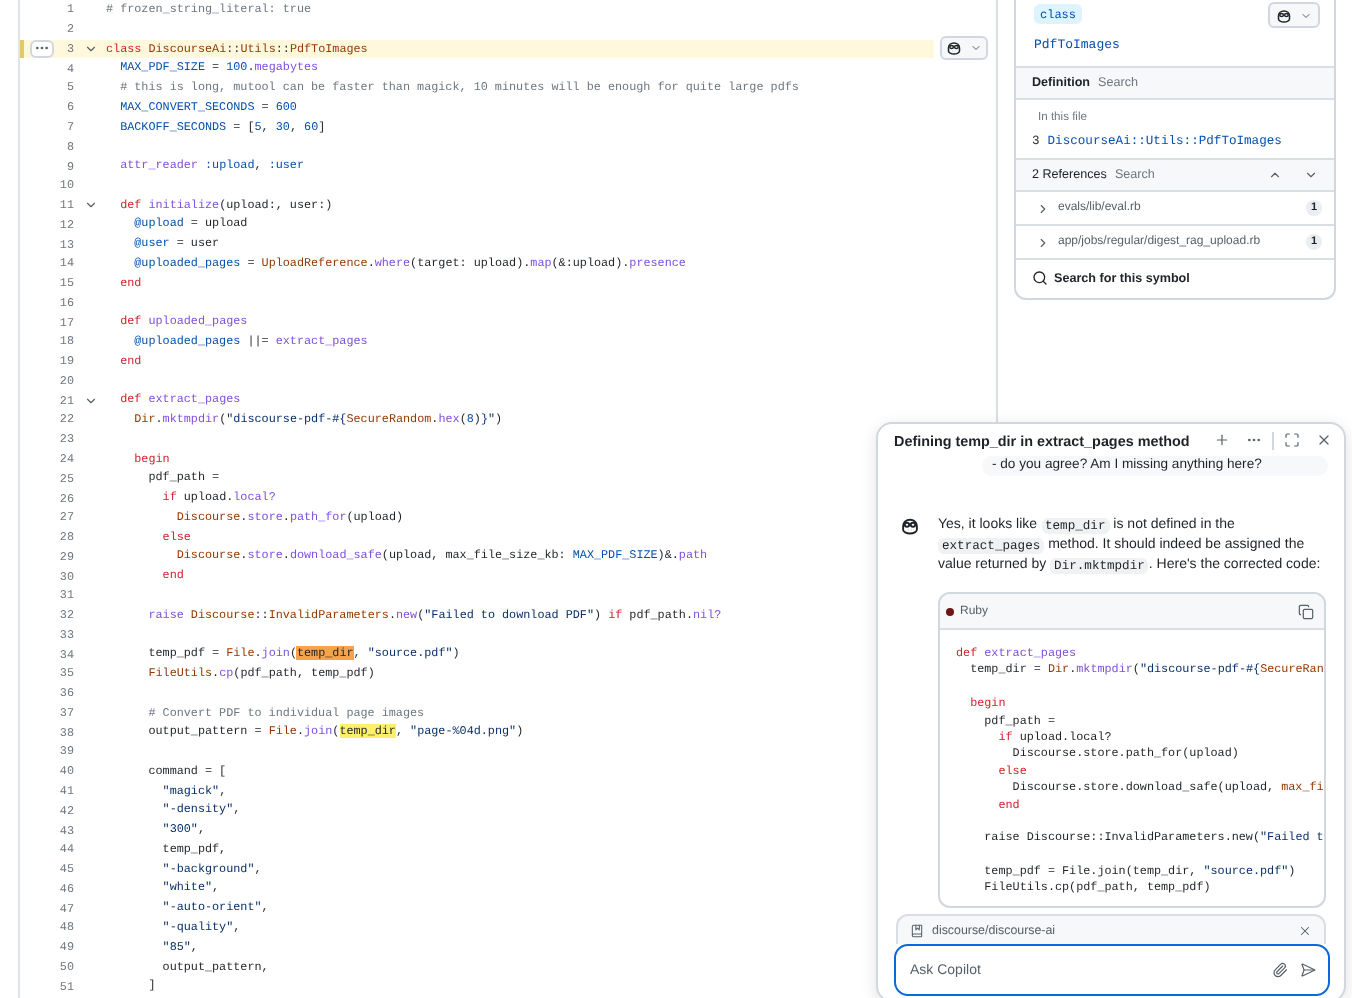  What do you see at coordinates (950, 611) in the screenshot?
I see `language-dot-icon` at bounding box center [950, 611].